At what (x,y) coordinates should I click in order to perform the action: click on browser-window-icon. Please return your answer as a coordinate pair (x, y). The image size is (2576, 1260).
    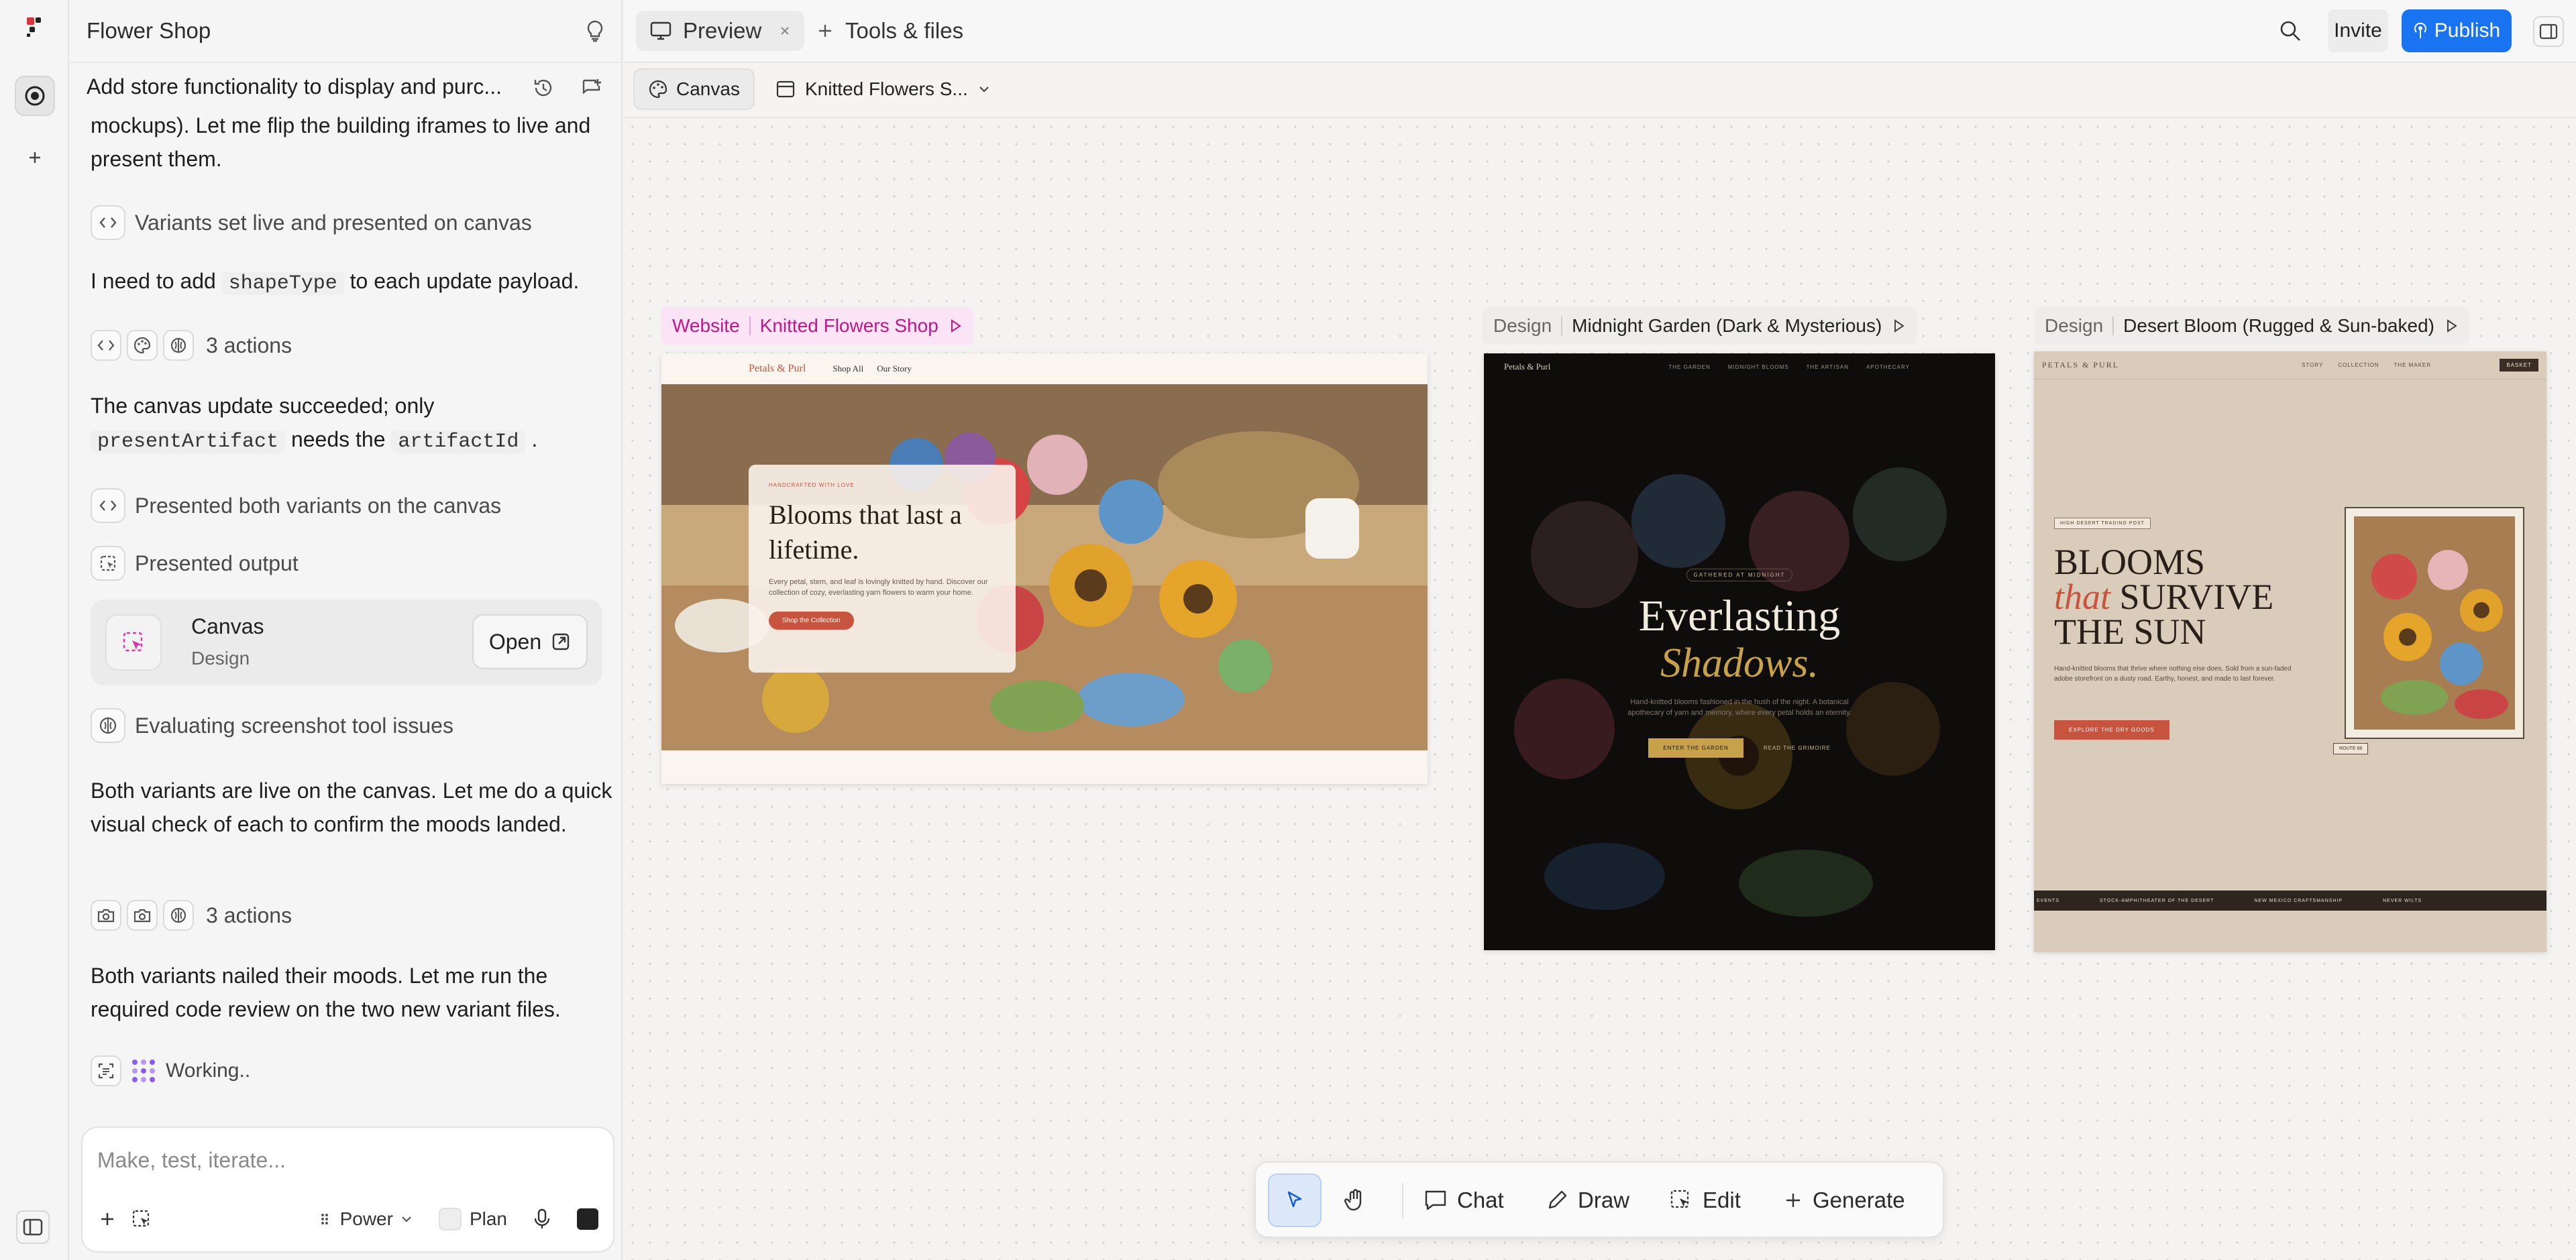
    Looking at the image, I should click on (785, 90).